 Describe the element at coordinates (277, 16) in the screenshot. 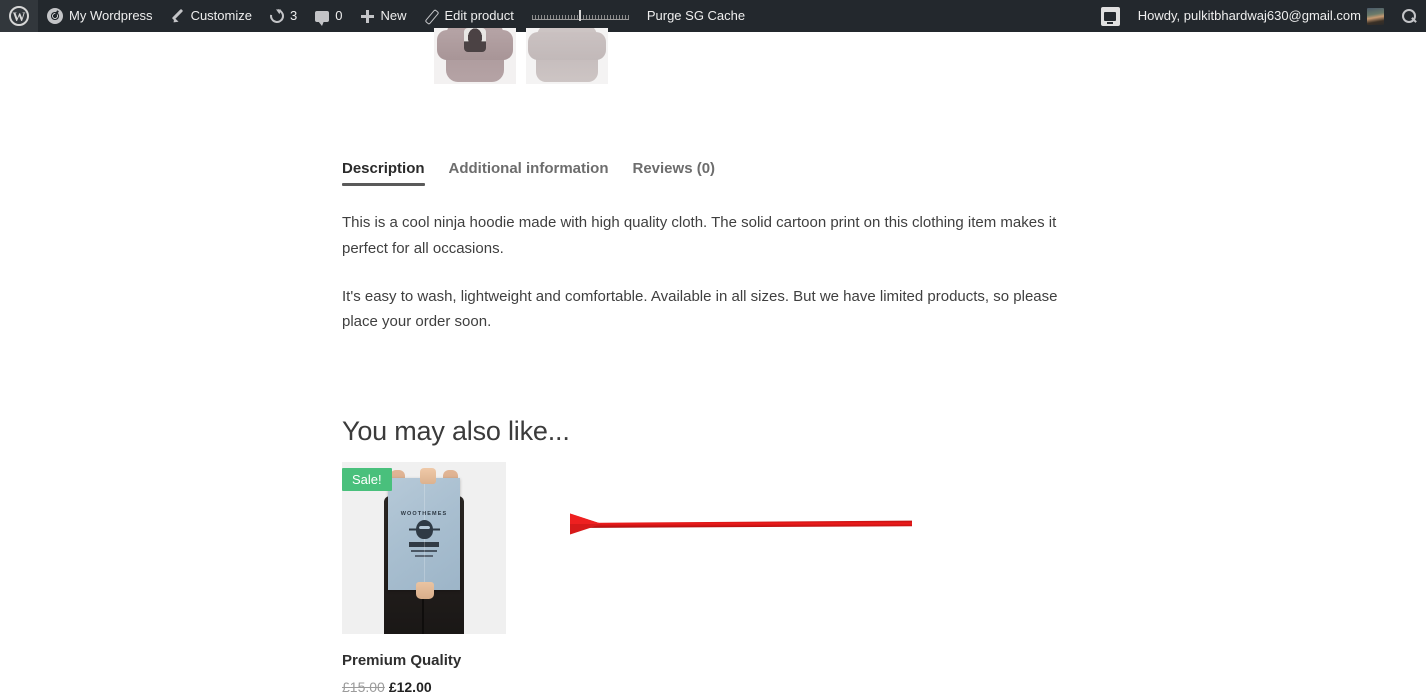

I see `update-icon` at that location.